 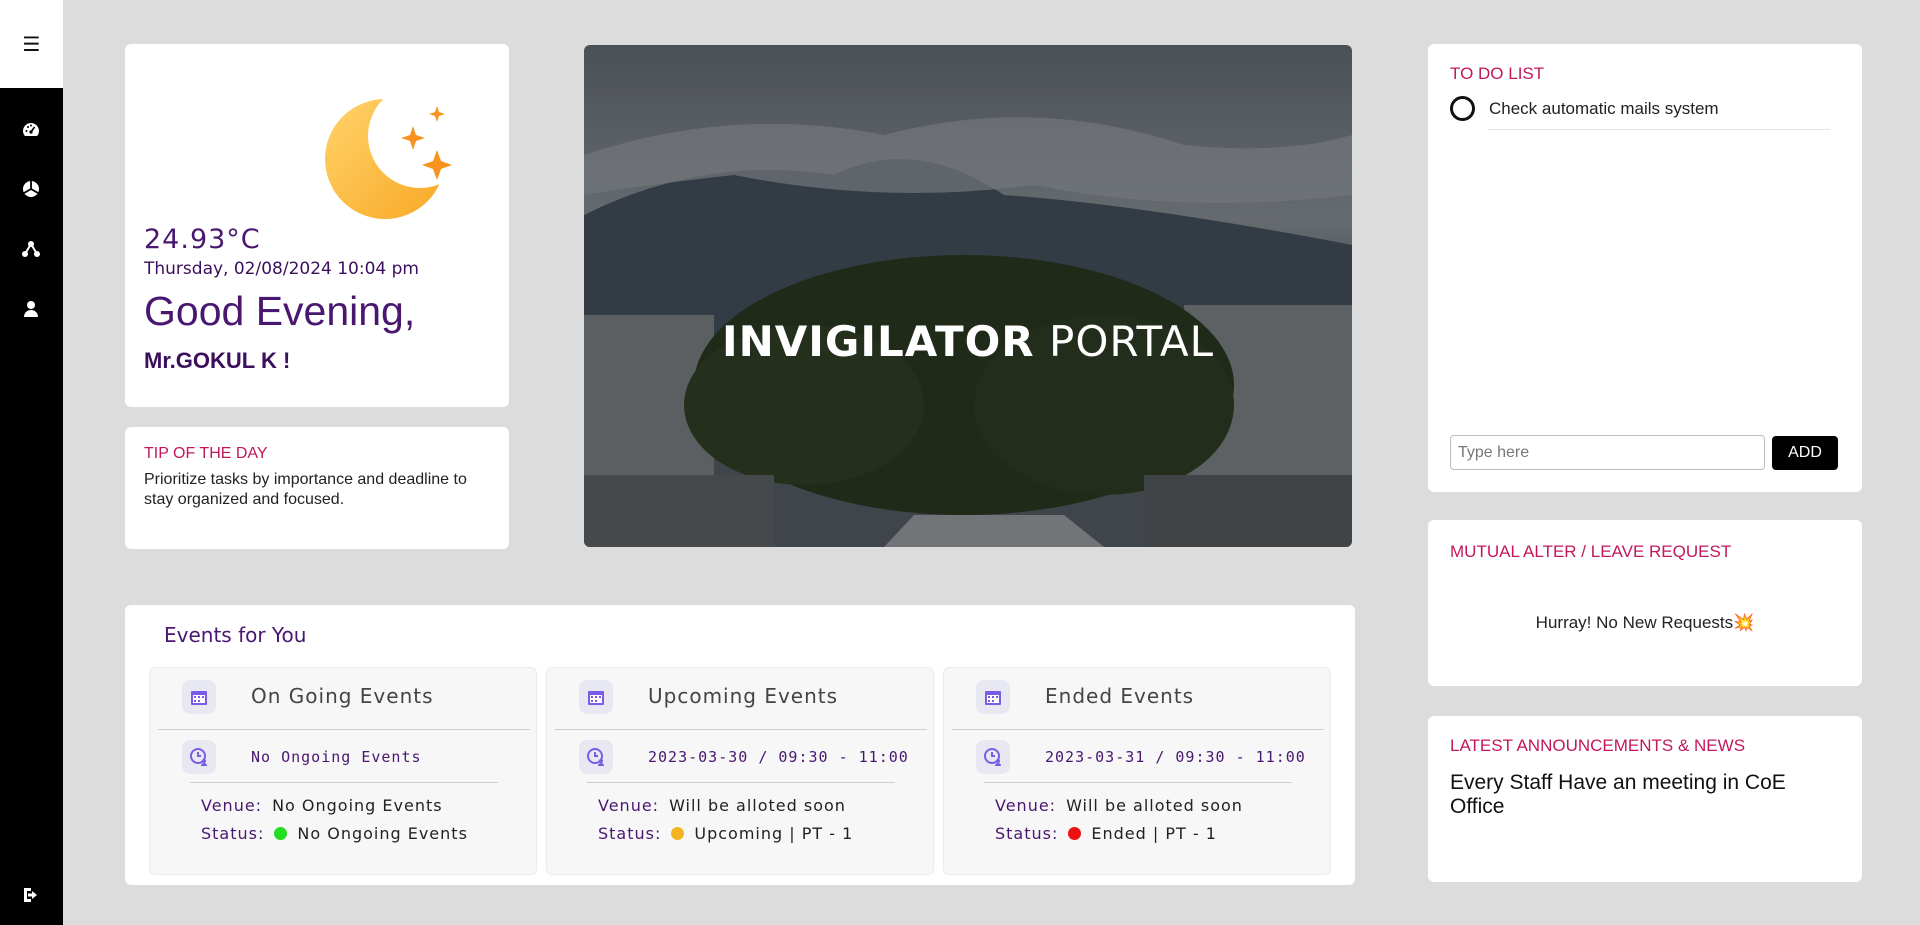 I want to click on status-value: Ended | PT - 1, so click(x=1154, y=833).